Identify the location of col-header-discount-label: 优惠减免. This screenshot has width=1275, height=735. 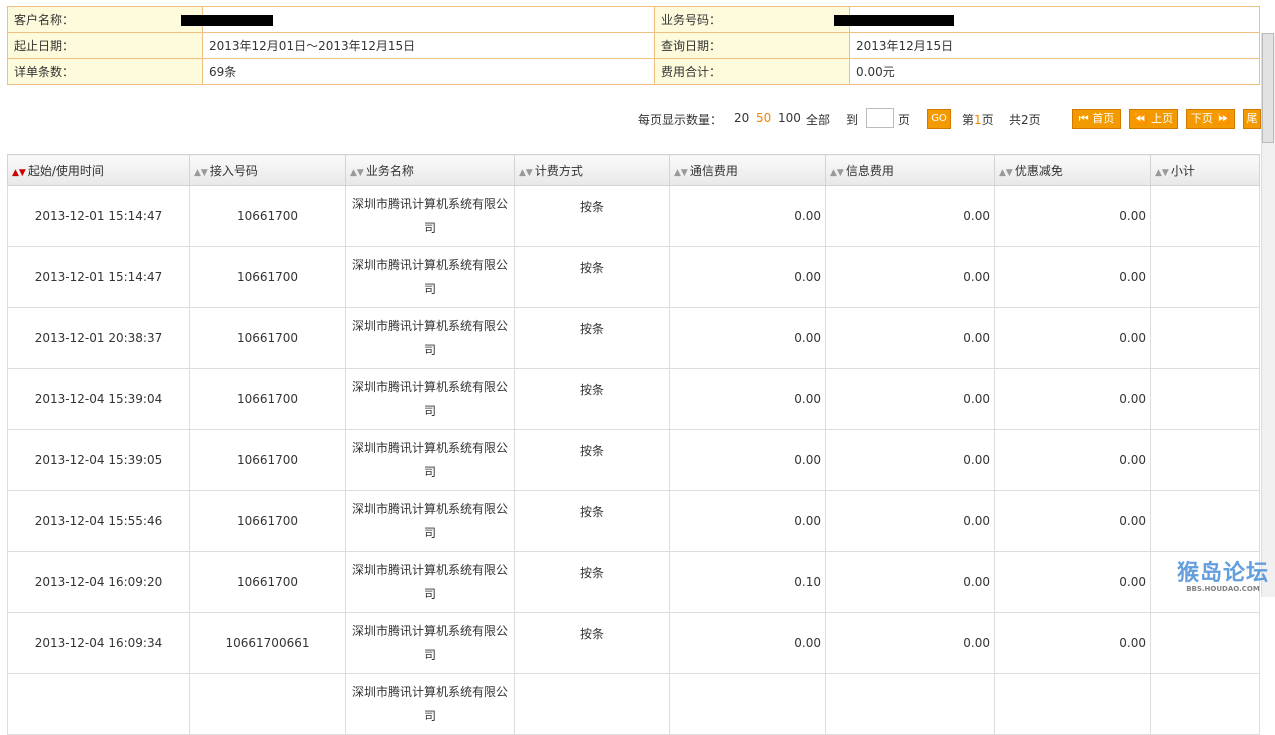
(1038, 170).